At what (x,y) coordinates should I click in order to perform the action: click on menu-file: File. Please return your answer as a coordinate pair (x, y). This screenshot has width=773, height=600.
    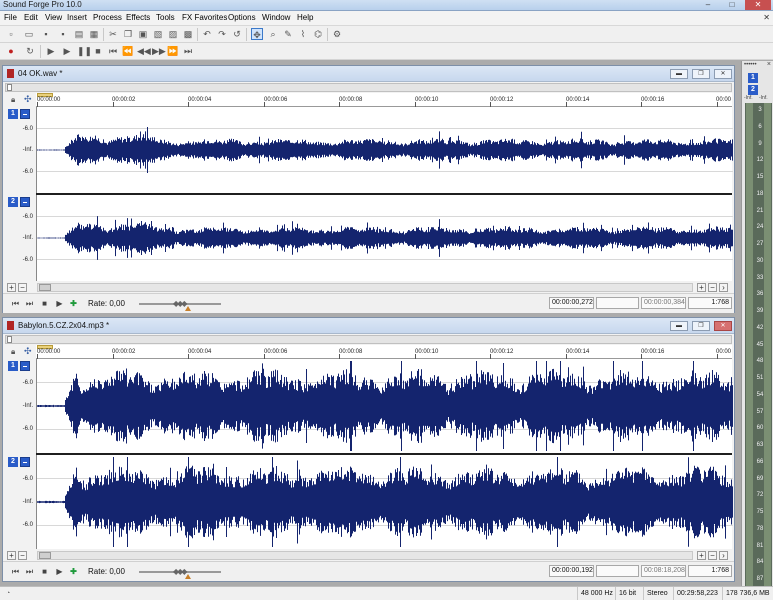
    Looking at the image, I should click on (10, 17).